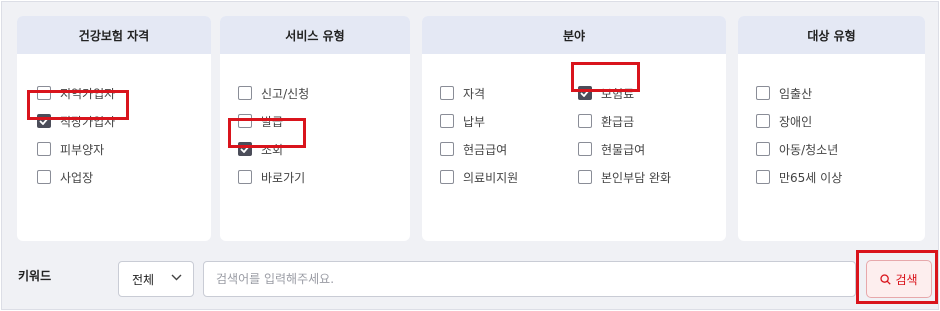 The image size is (940, 311). Describe the element at coordinates (474, 121) in the screenshot. I see `checkbox-label: 납부` at that location.